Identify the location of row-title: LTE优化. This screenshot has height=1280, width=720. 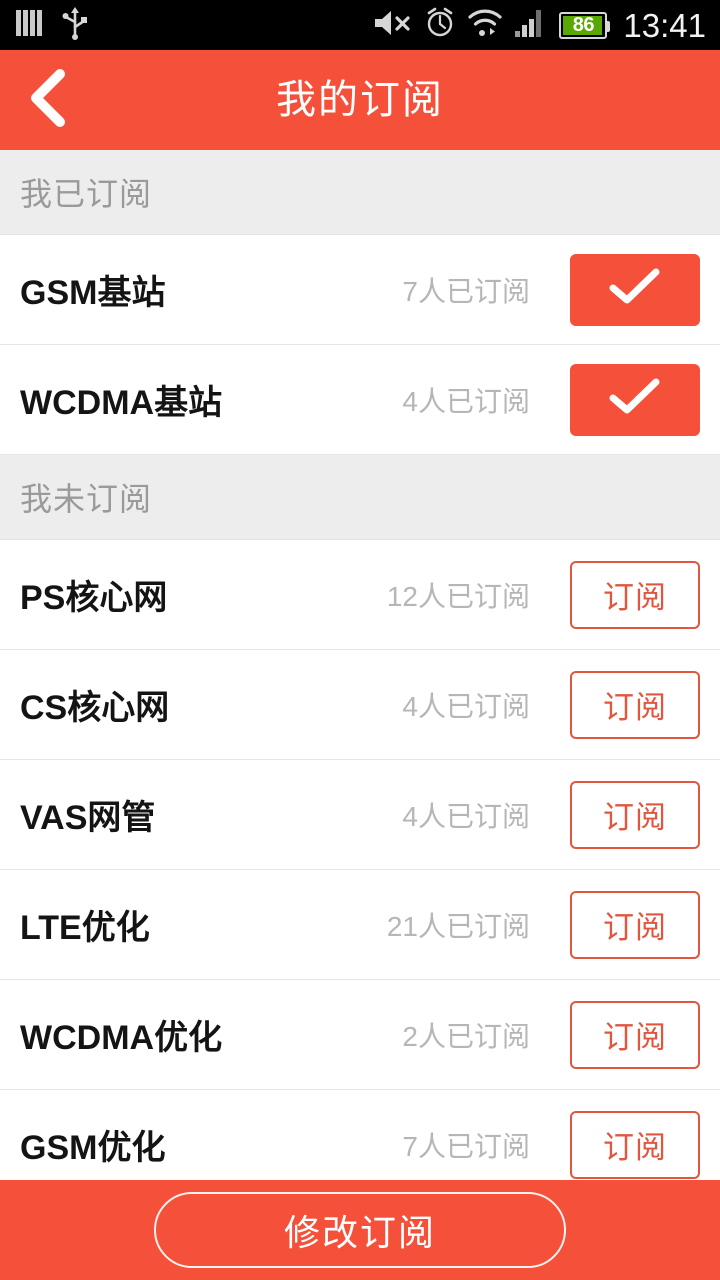
(85, 928).